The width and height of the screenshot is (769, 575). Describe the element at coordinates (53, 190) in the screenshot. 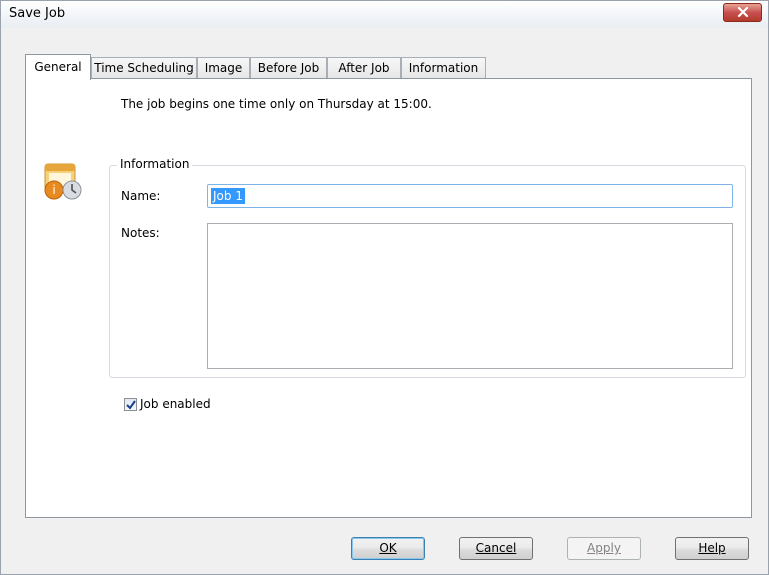

I see `svg-text: i` at that location.